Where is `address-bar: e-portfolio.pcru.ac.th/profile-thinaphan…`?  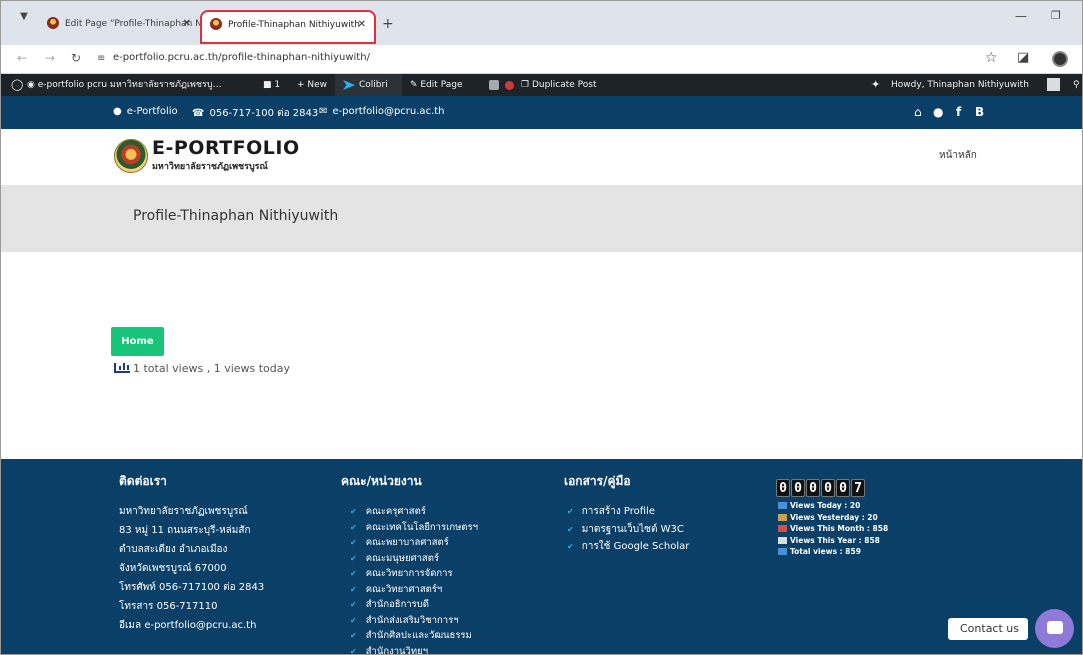 address-bar: e-portfolio.pcru.ac.th/profile-thinaphan… is located at coordinates (241, 57).